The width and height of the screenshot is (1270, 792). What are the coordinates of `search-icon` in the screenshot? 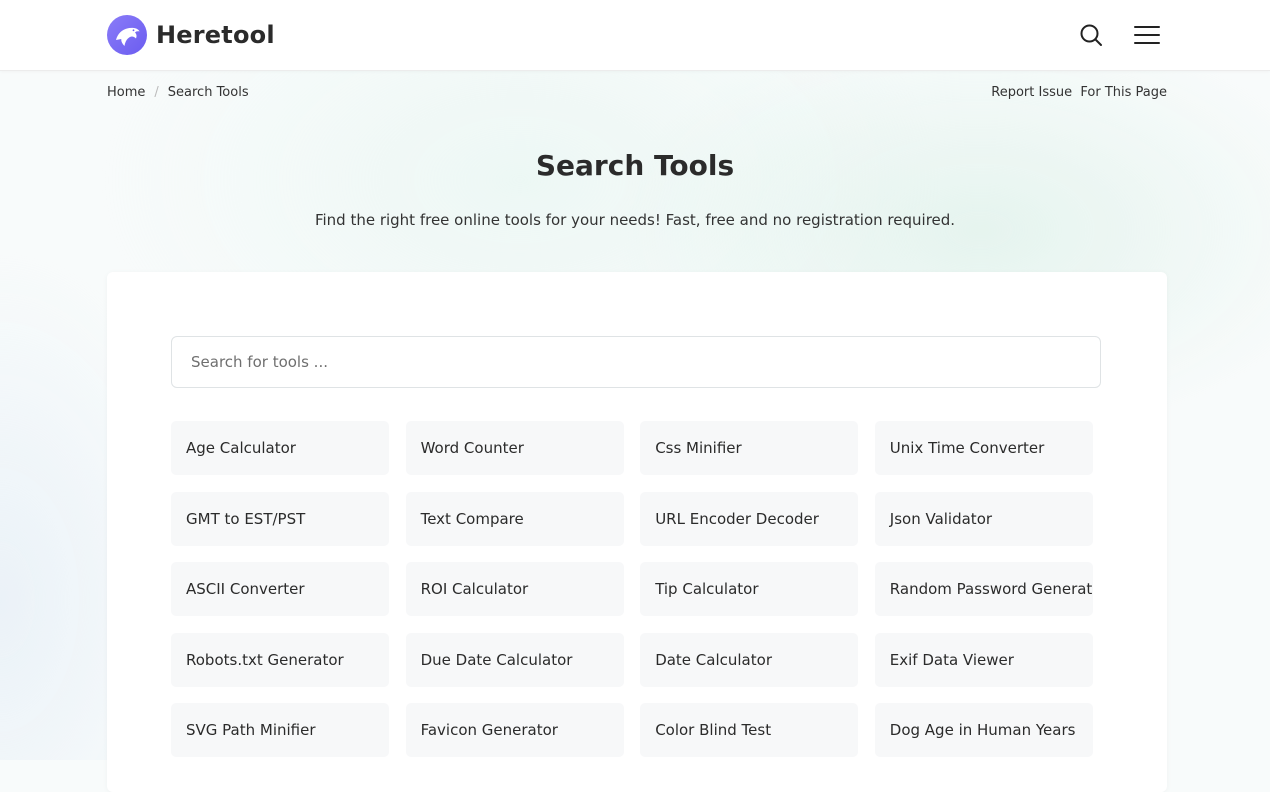 It's located at (1091, 35).